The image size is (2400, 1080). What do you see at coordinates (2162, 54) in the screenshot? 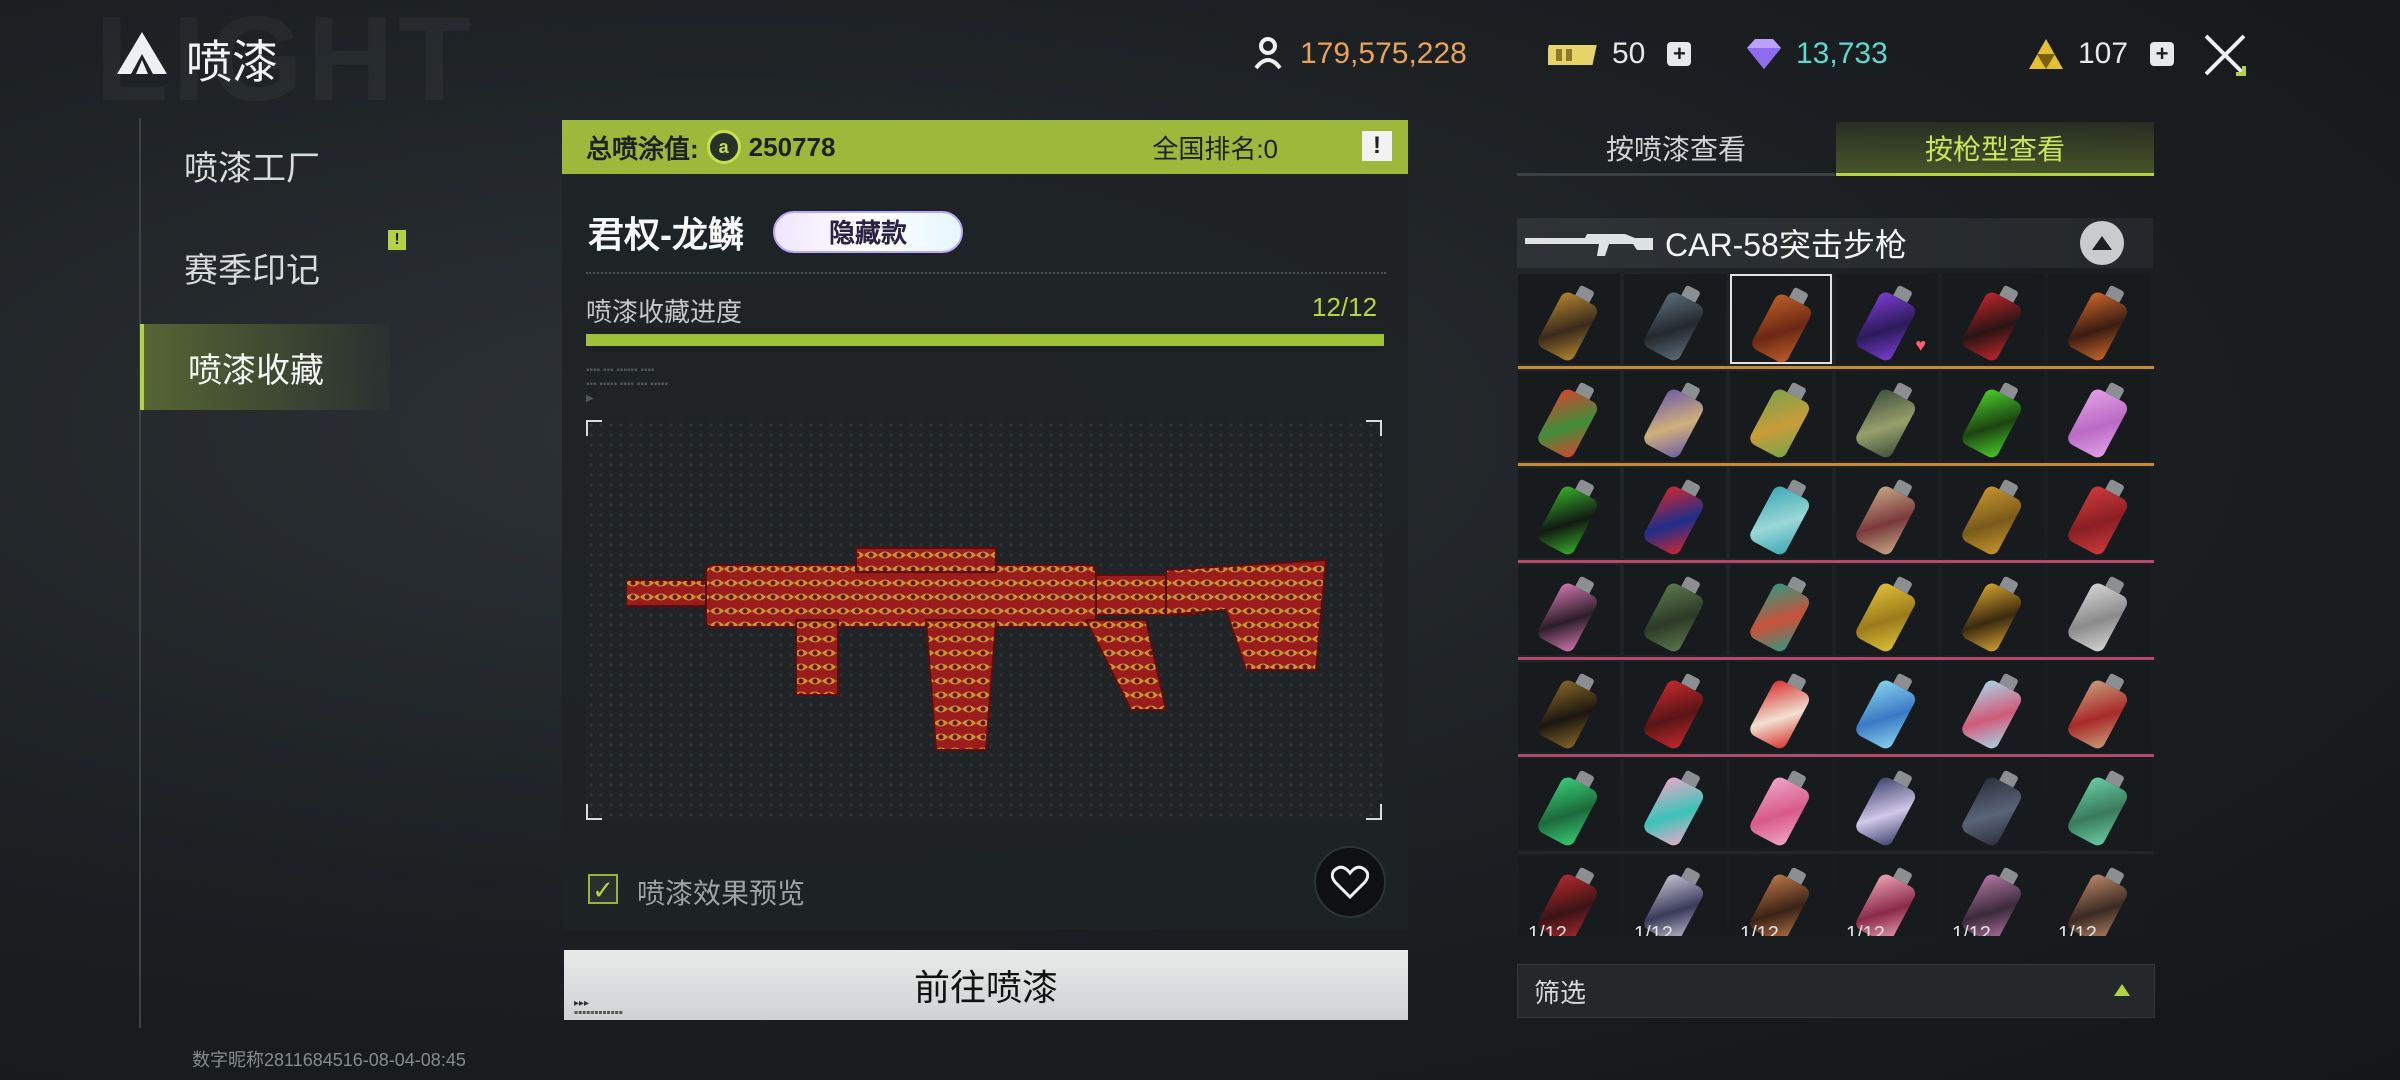
I see `add-gold-button: +` at bounding box center [2162, 54].